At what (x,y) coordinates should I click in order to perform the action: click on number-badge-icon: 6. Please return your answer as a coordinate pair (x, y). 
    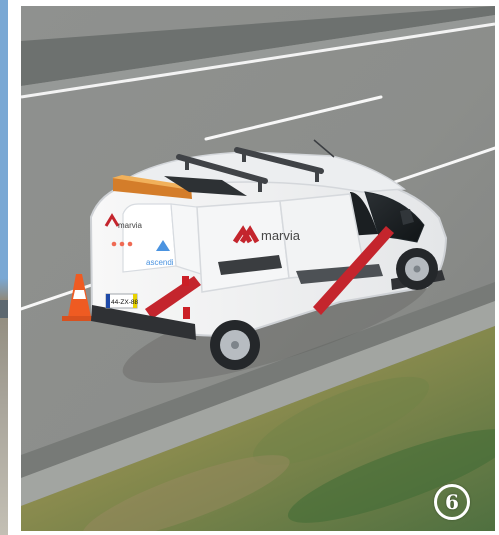
    Looking at the image, I should click on (452, 502).